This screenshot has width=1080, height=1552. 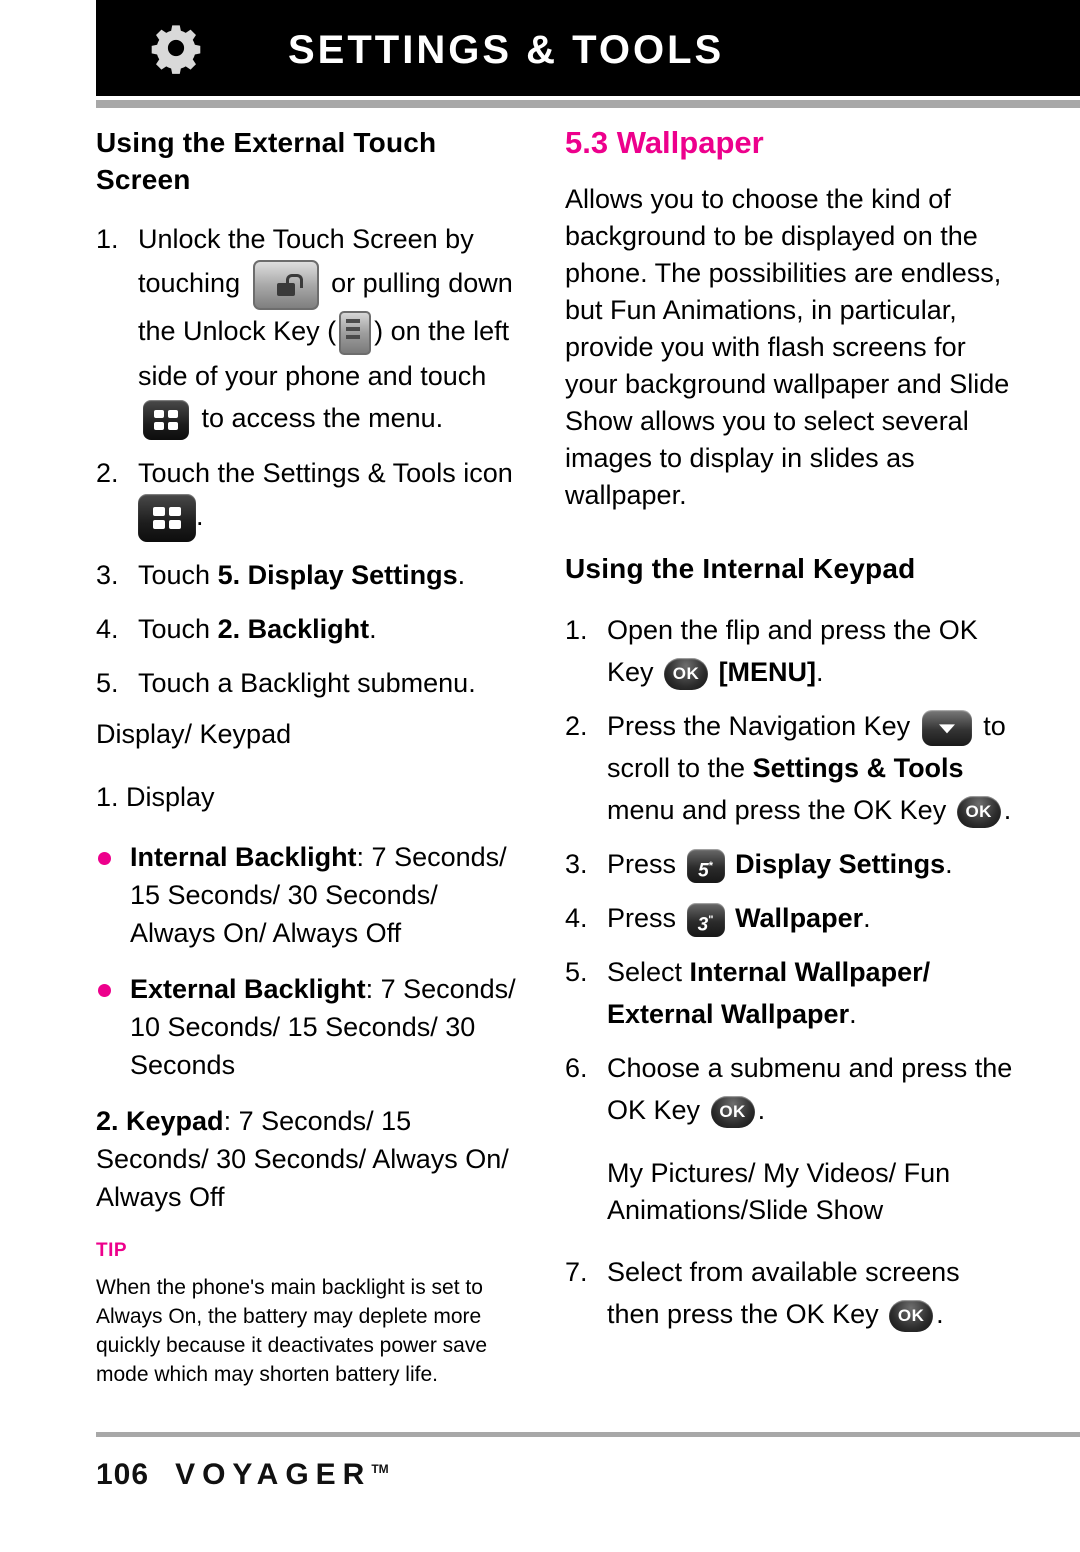 I want to click on keypad-label: 2. Keypad, so click(x=160, y=1120).